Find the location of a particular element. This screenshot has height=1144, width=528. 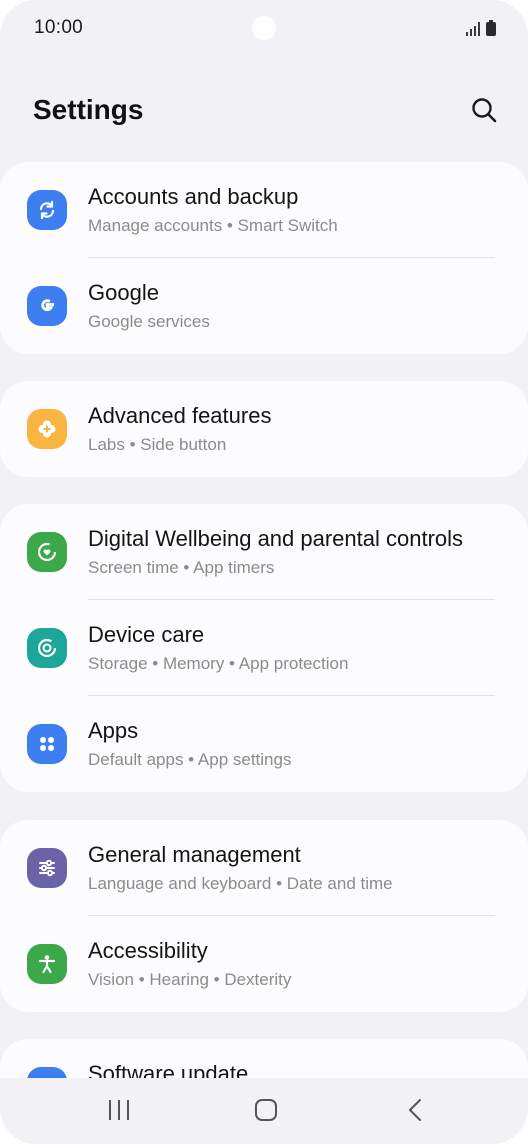

status-bar: 10:00 is located at coordinates (264, 28).